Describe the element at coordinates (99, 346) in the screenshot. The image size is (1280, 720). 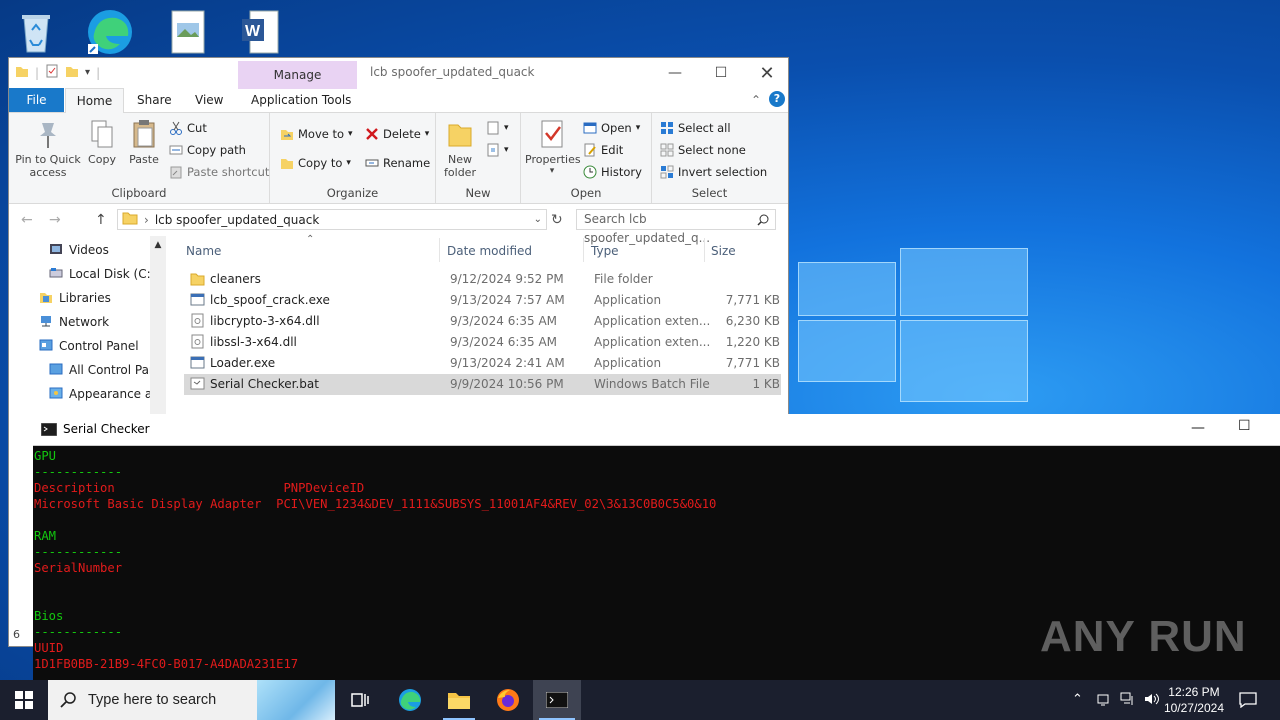
I see `nav-item-label: Control Panel` at that location.